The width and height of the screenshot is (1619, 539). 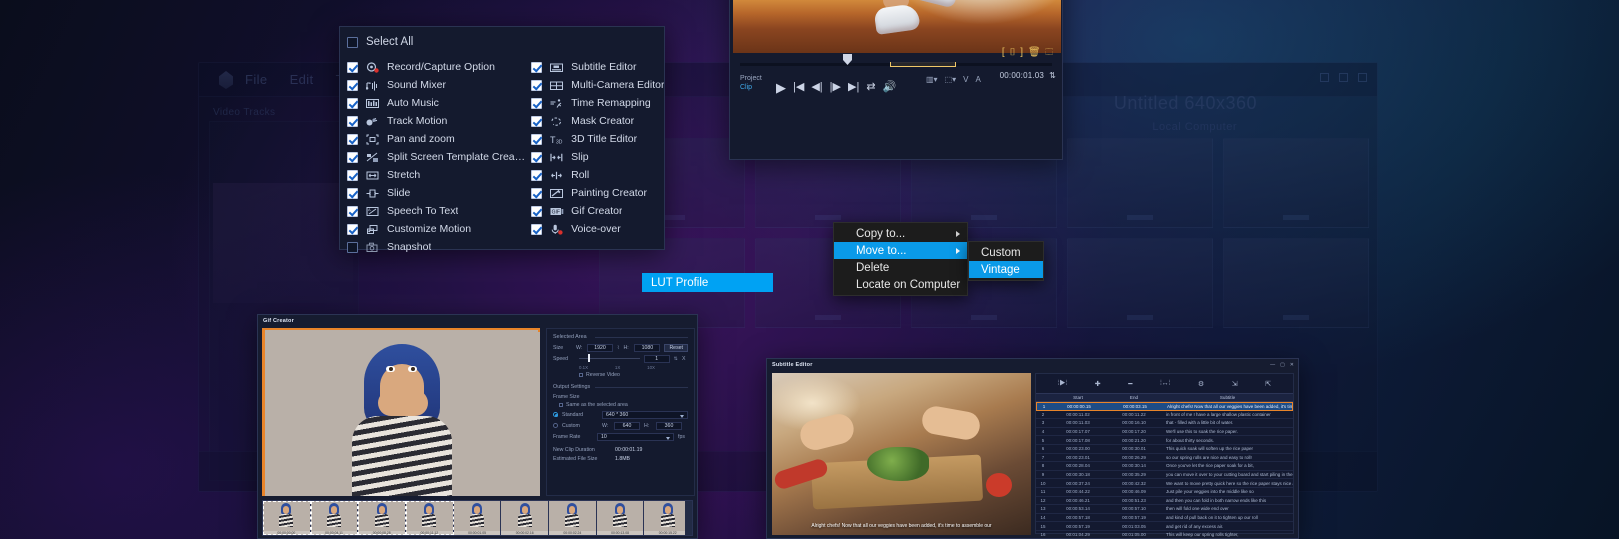 What do you see at coordinates (537, 211) in the screenshot?
I see `checkbox-gif-creator` at bounding box center [537, 211].